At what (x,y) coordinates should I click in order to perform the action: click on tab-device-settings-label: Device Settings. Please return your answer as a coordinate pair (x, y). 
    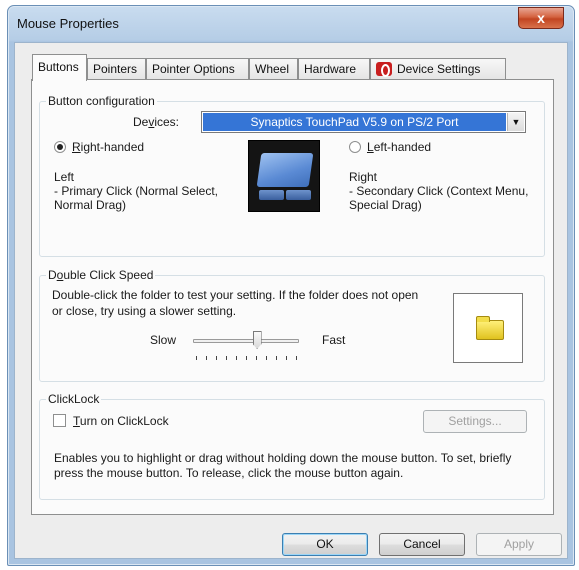
    Looking at the image, I should click on (439, 69).